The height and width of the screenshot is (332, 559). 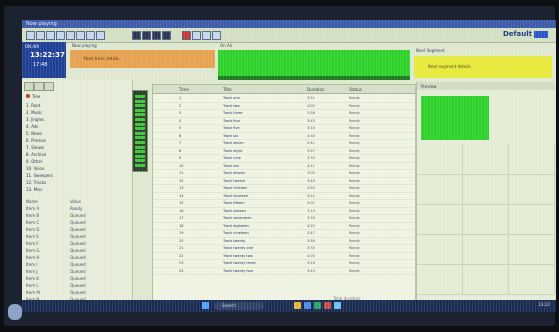 What do you see at coordinates (166, 35) in the screenshot?
I see `skip-icon` at bounding box center [166, 35].